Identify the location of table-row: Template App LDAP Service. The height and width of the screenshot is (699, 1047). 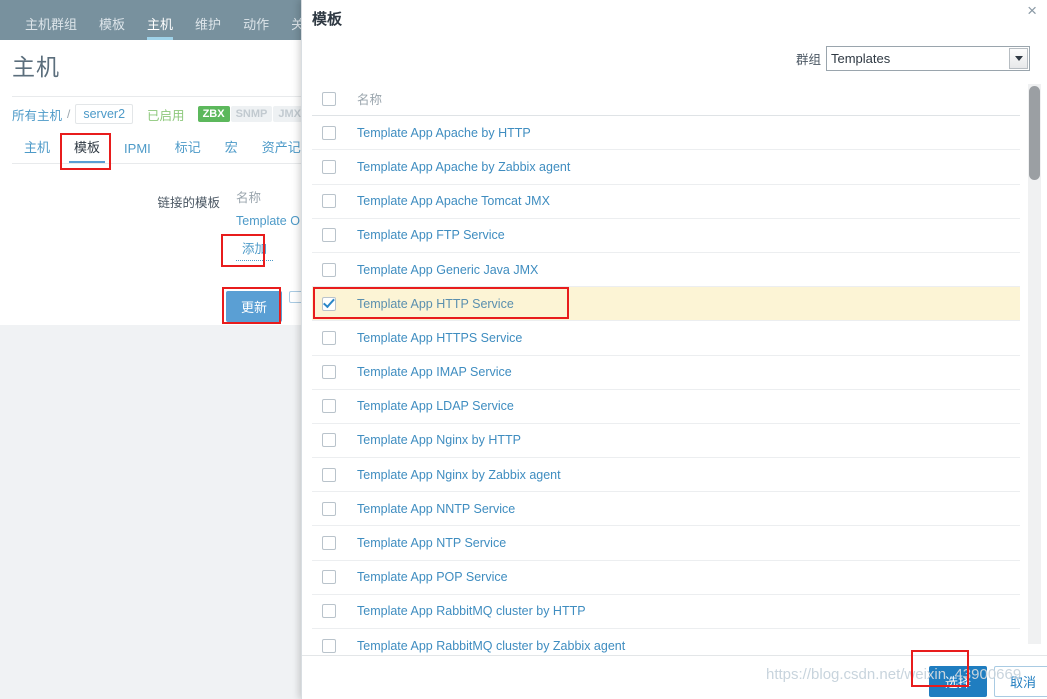
(666, 407).